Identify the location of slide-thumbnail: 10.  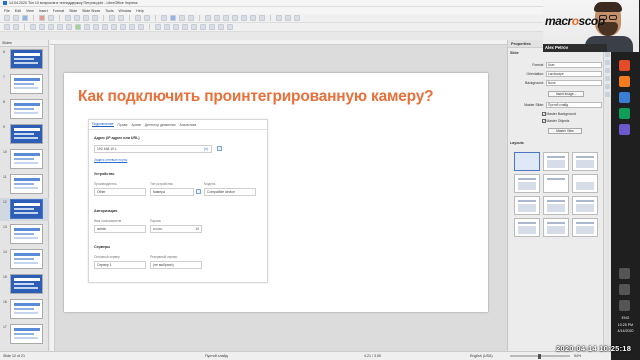
(24, 159).